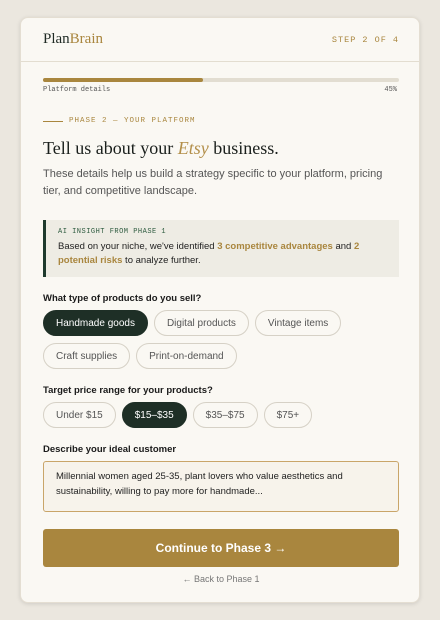 The height and width of the screenshot is (620, 440). What do you see at coordinates (53, 121) in the screenshot?
I see `phase-rule` at bounding box center [53, 121].